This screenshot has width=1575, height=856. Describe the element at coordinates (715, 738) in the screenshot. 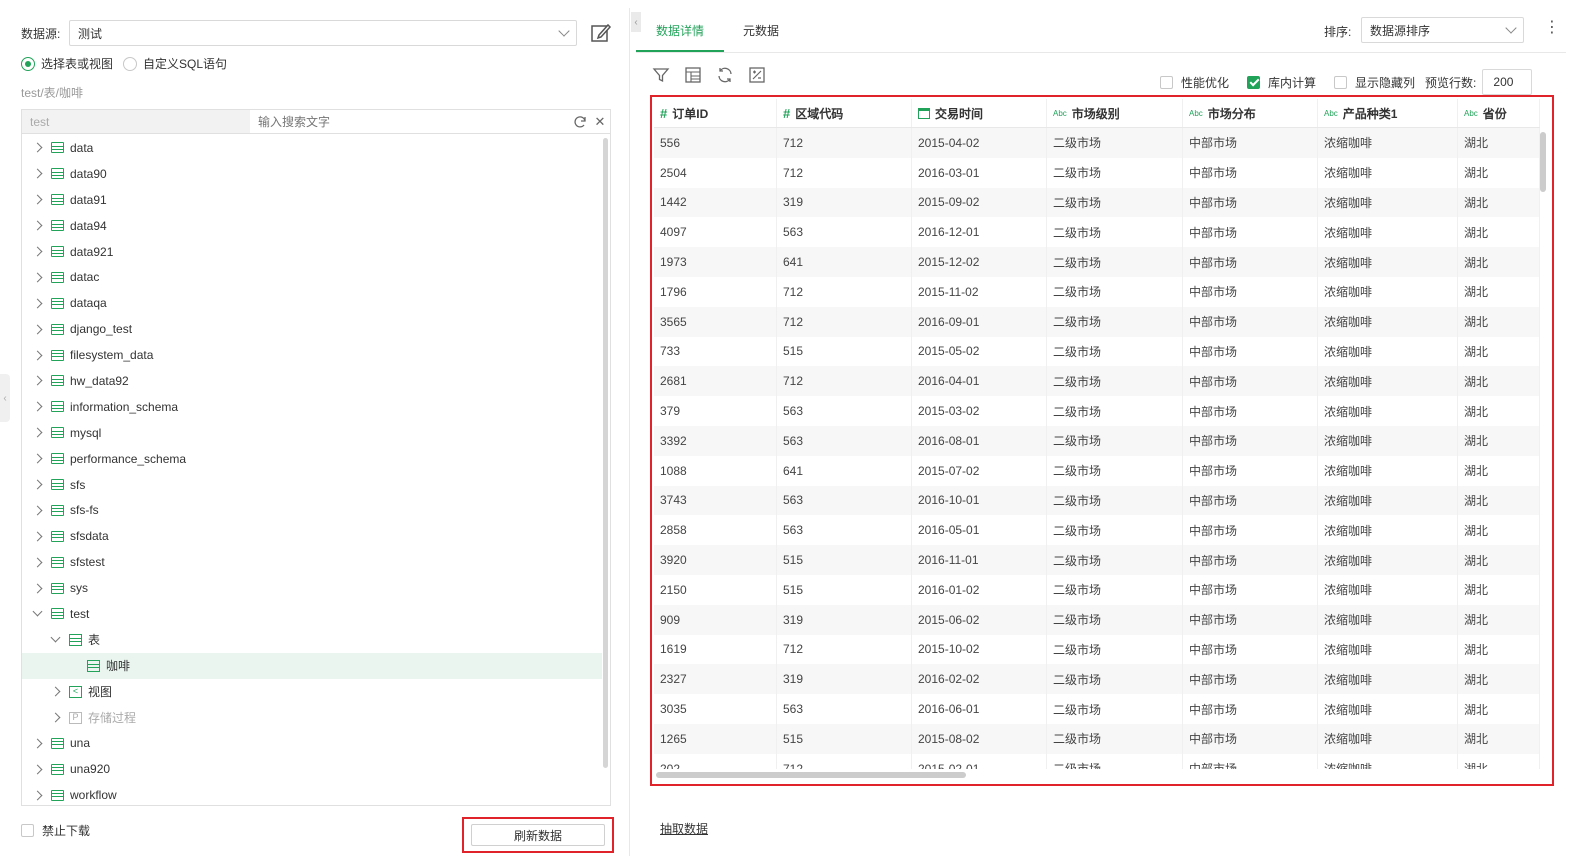

I see `table-cell: 1265` at that location.